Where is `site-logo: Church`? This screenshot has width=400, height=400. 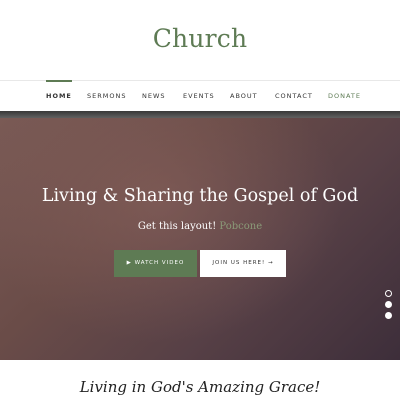
site-logo: Church is located at coordinates (200, 38).